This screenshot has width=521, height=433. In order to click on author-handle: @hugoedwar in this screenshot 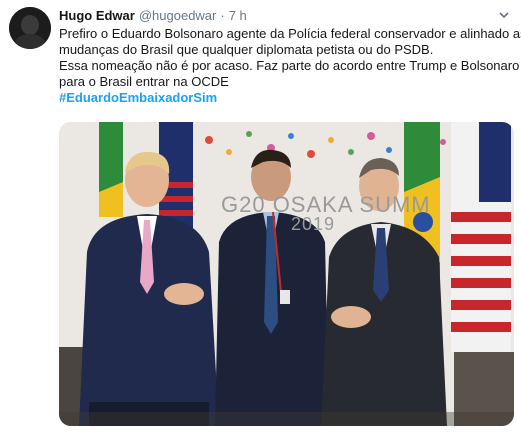, I will do `click(178, 15)`.